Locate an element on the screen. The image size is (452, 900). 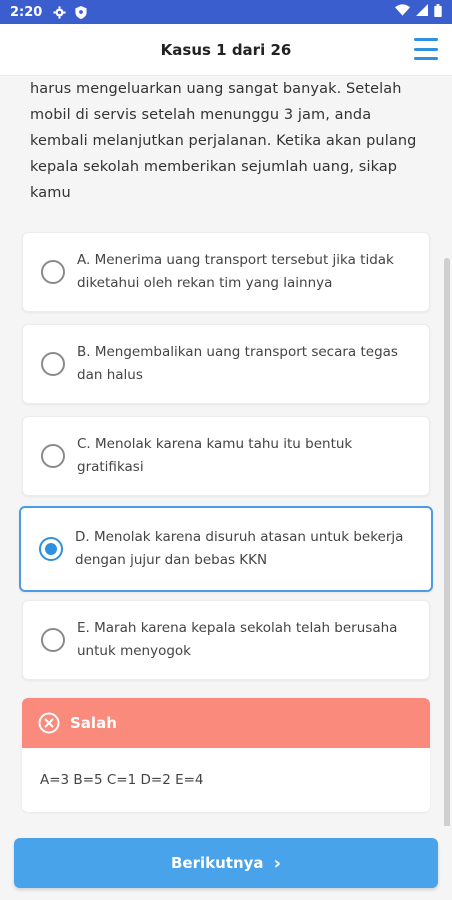
bottom-bar: Berikutnya › is located at coordinates (226, 863).